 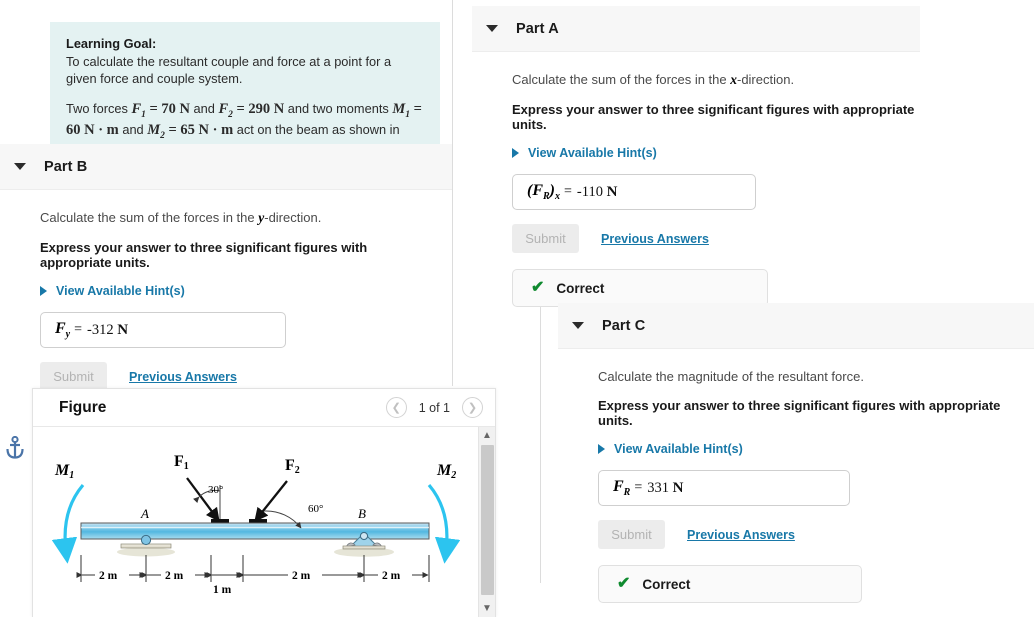 I want to click on part-b-answer-unit: N, so click(x=123, y=329).